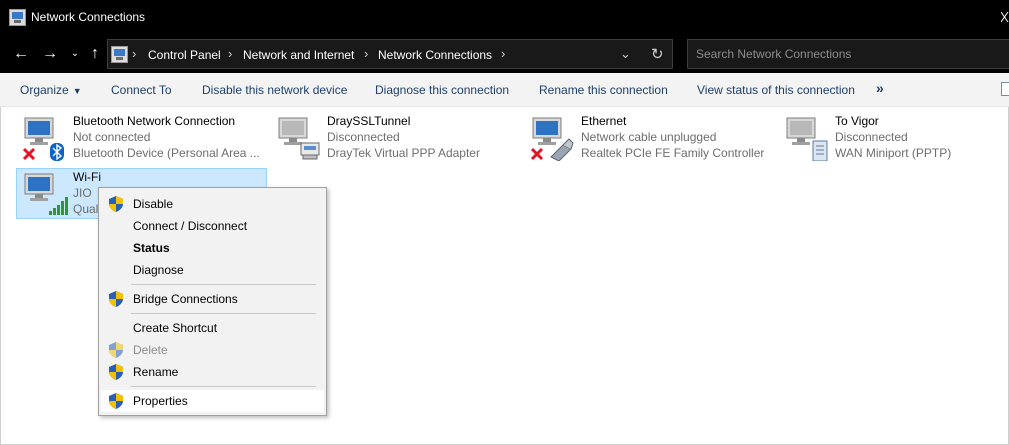  I want to click on connect-to-button: Connect To, so click(141, 90).